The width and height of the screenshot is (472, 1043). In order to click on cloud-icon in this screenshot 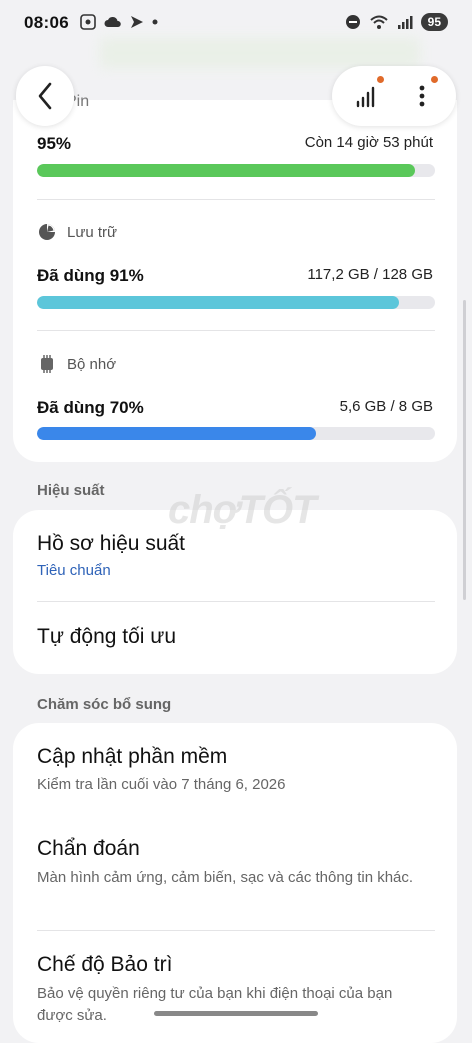, I will do `click(112, 22)`.